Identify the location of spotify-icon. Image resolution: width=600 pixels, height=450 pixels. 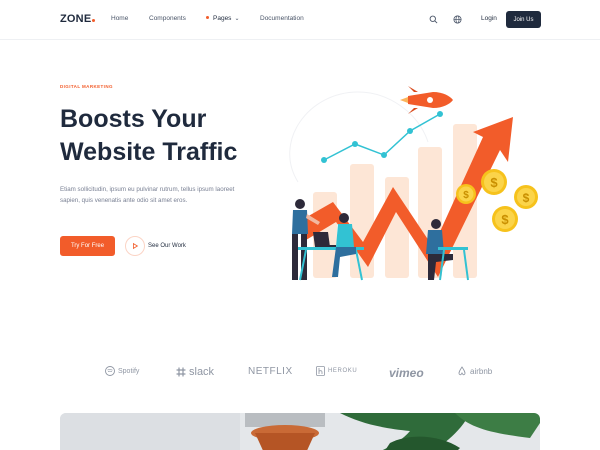
(110, 371).